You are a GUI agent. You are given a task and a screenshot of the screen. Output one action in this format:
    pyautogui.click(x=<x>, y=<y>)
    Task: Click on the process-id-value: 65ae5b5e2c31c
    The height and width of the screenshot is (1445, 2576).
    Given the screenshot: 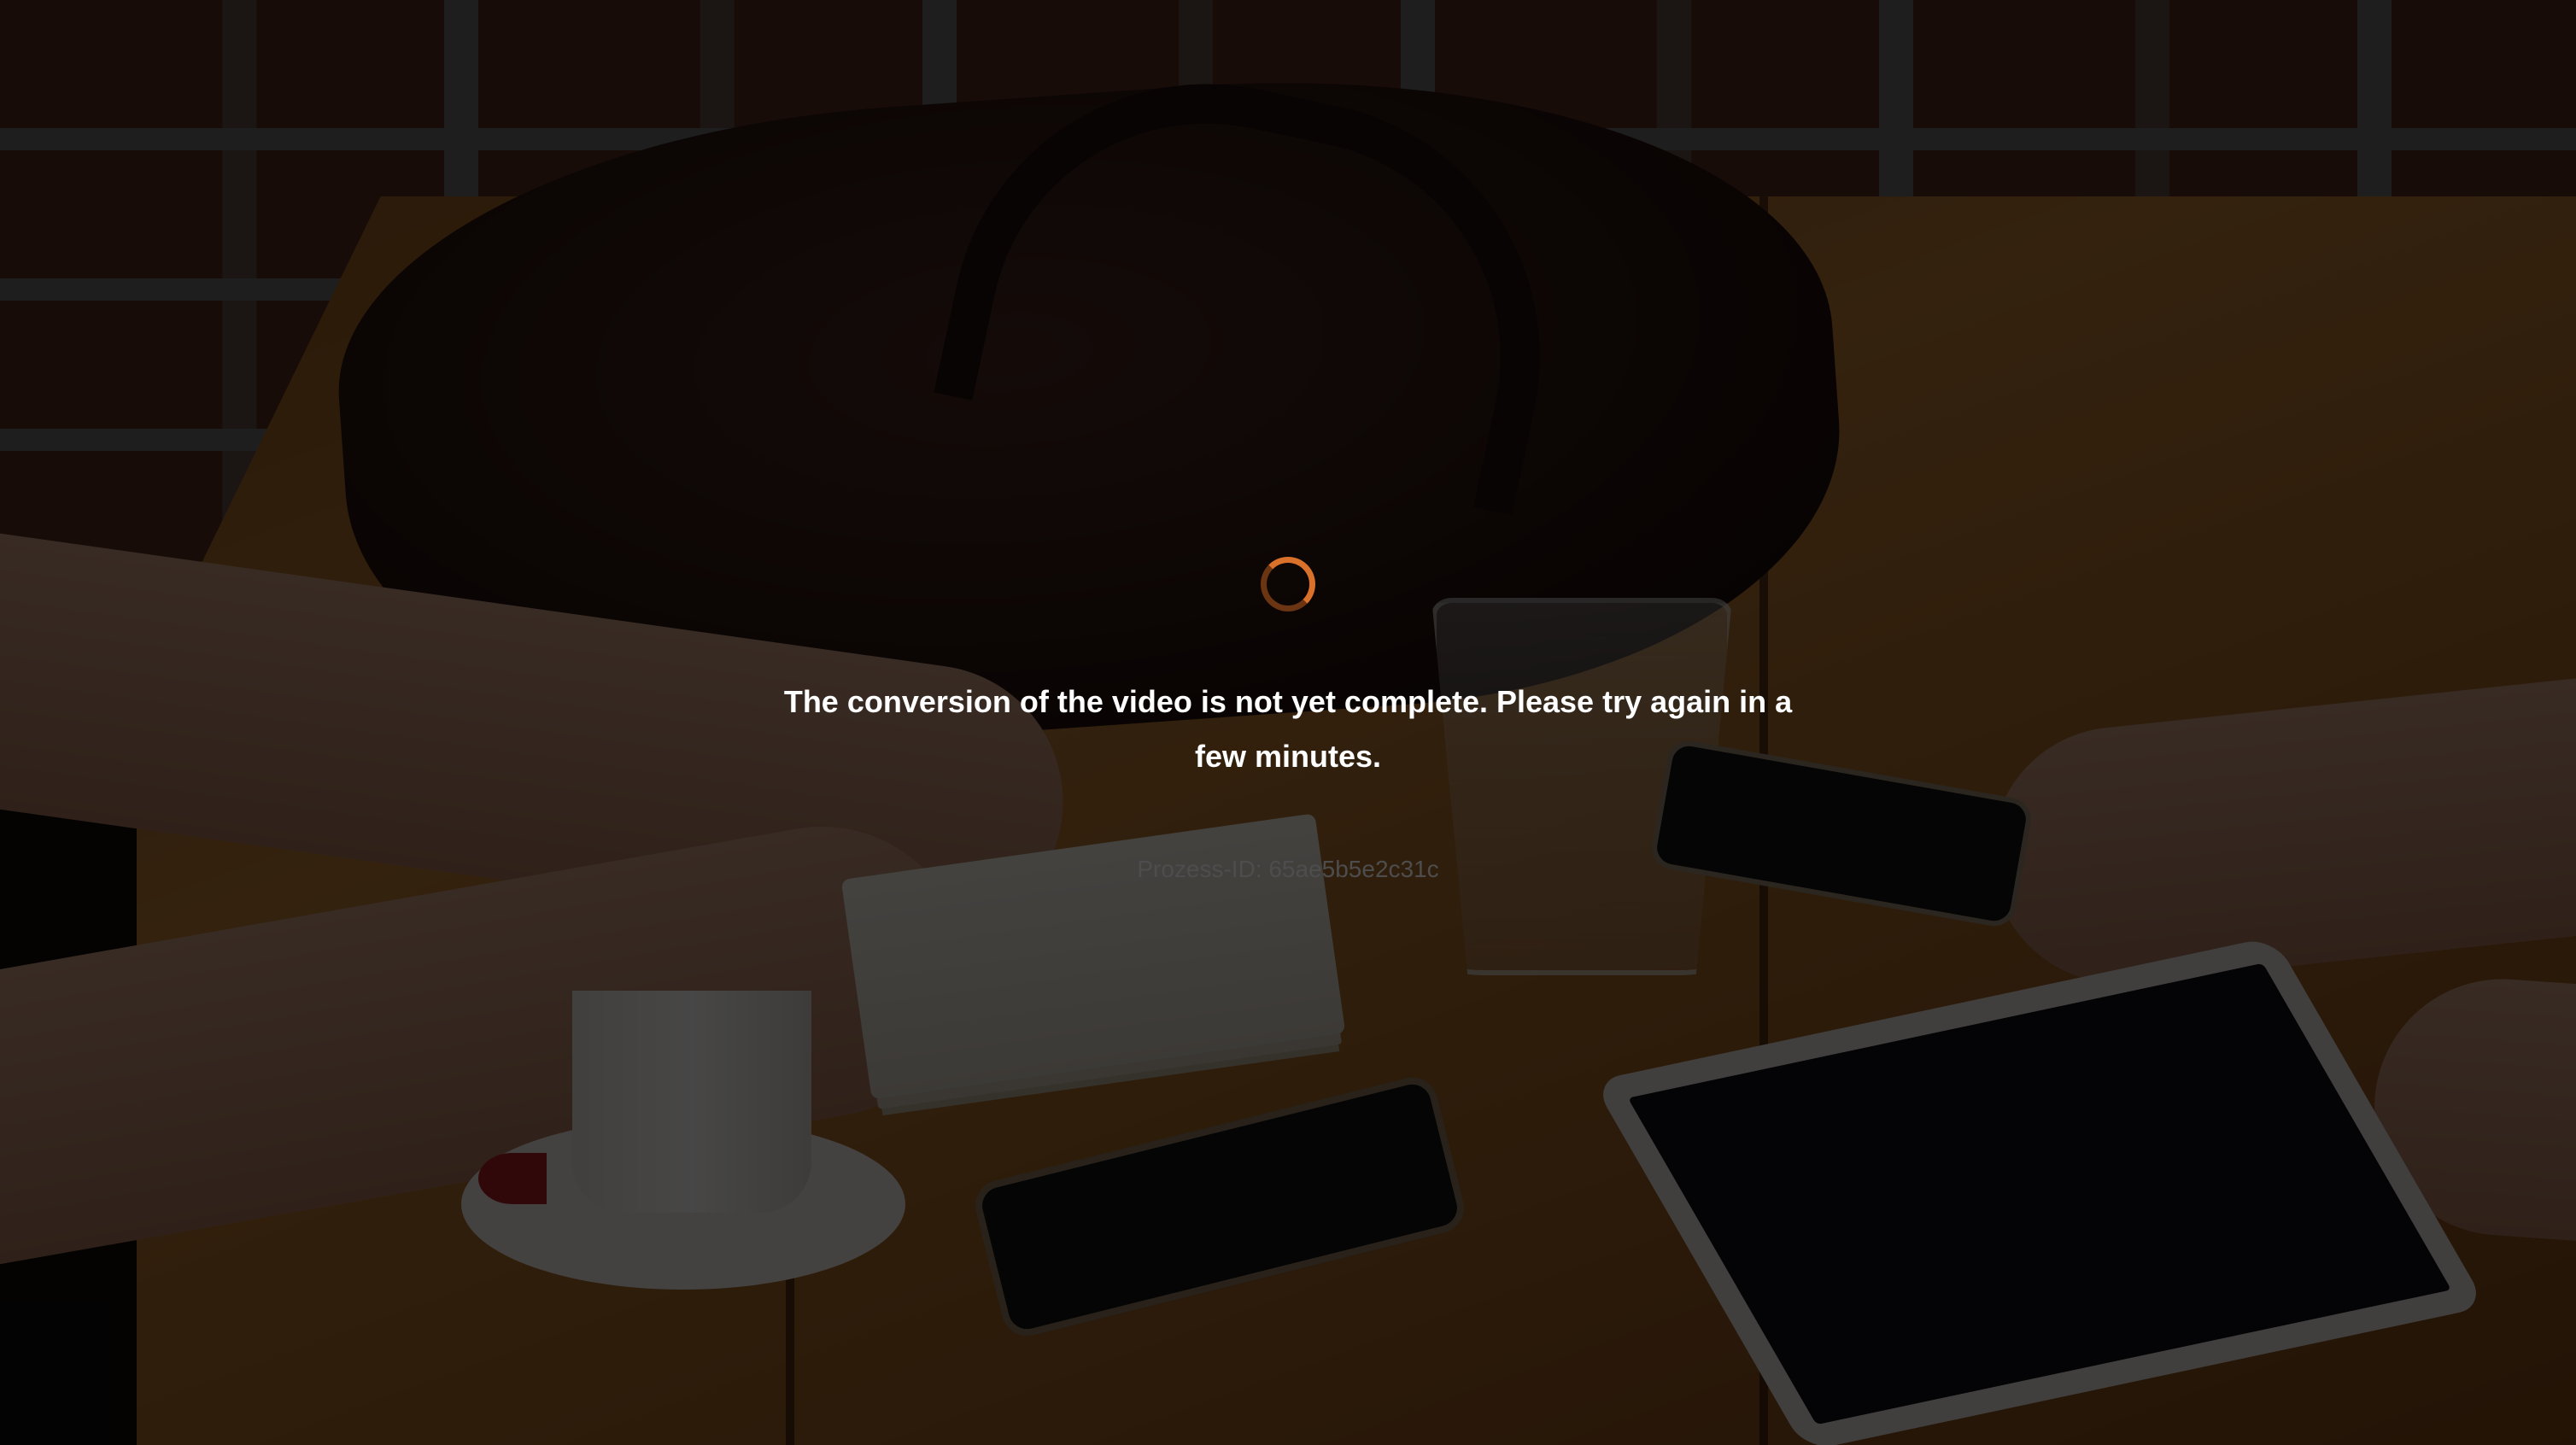 What is the action you would take?
    pyautogui.click(x=1353, y=869)
    